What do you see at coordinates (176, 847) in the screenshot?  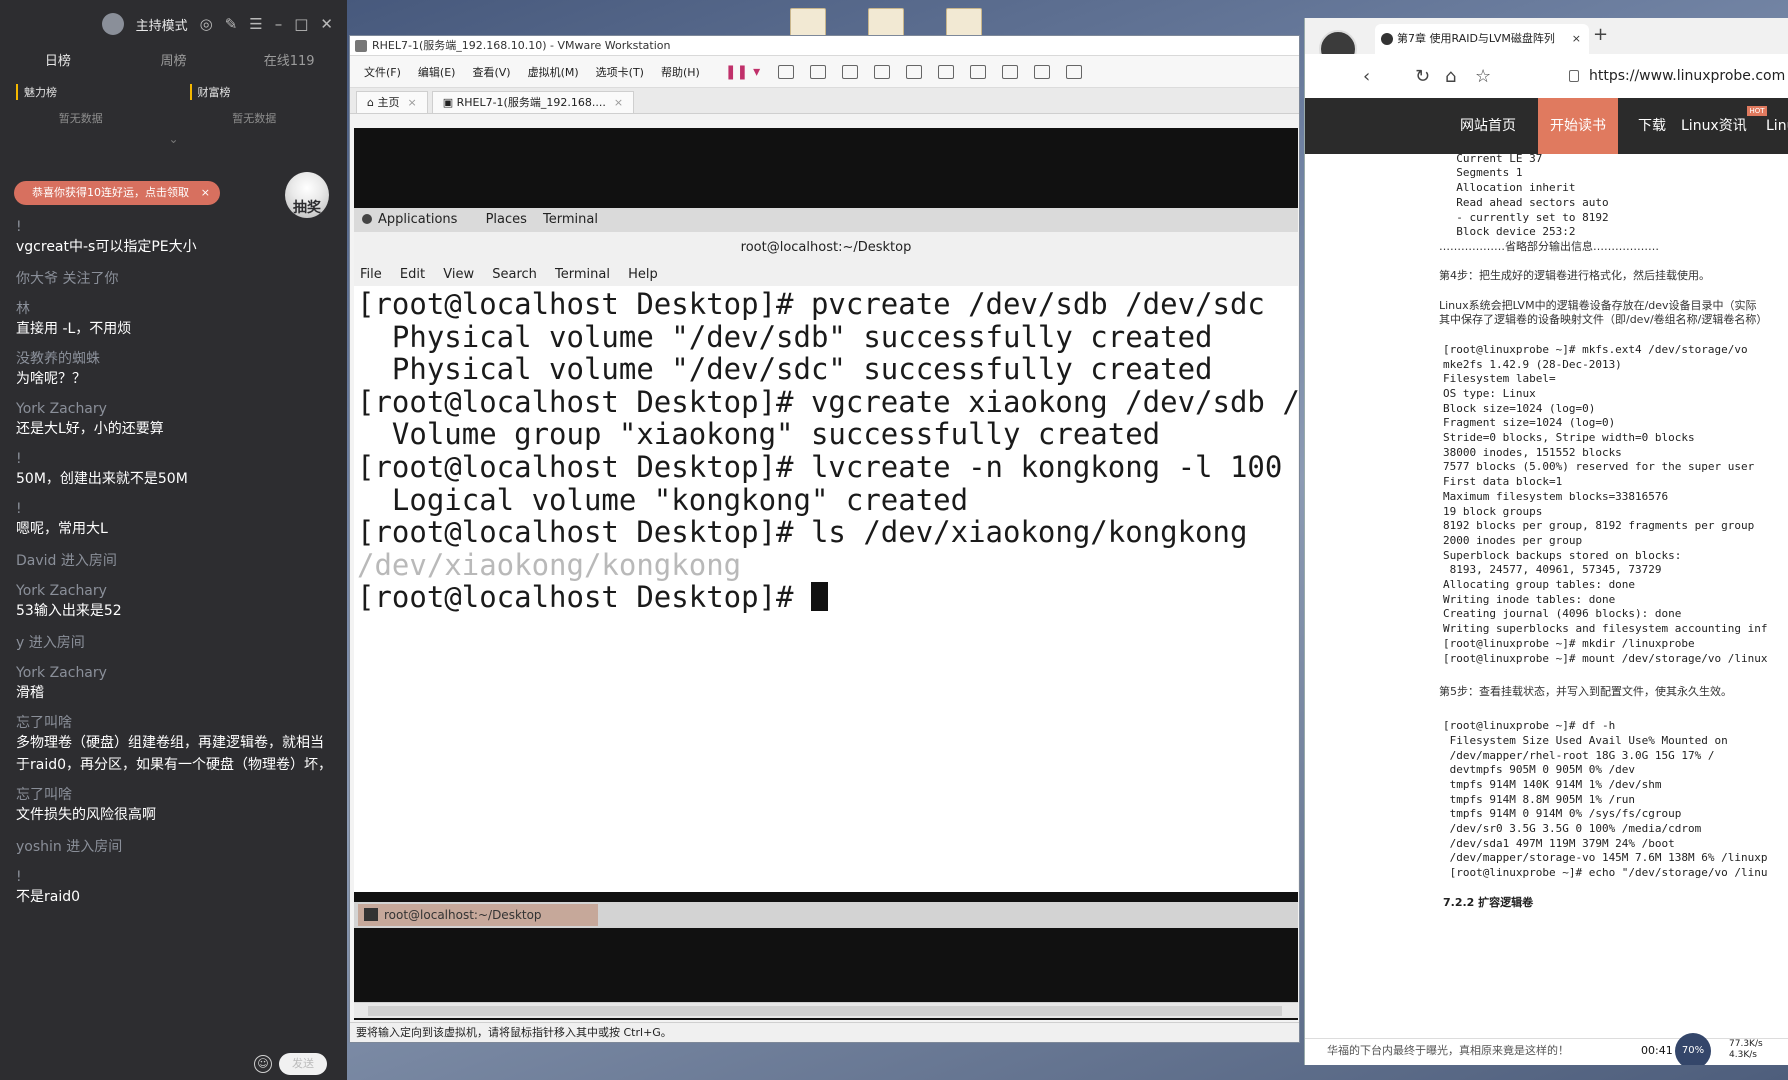 I see `chat-message: yoshin 进入房间` at bounding box center [176, 847].